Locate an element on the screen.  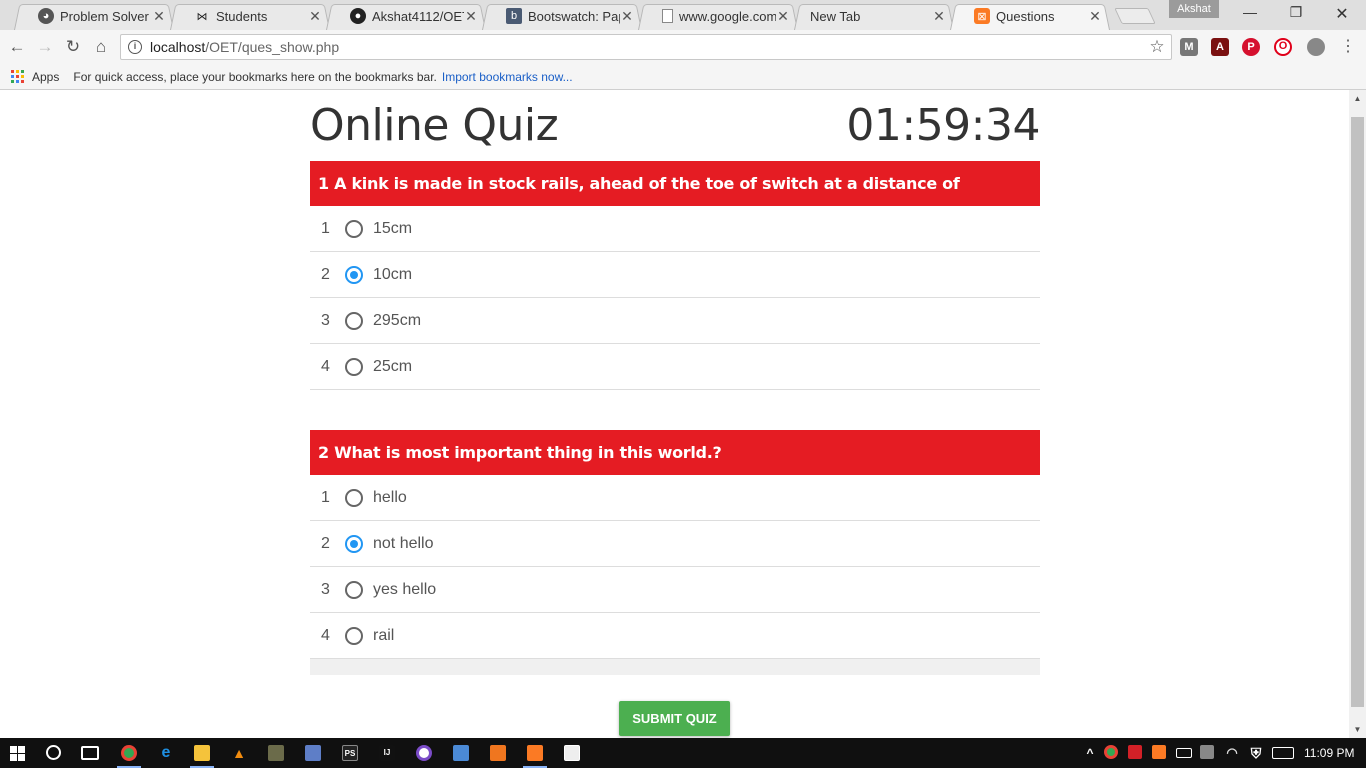
reload-icon: ↻ is located at coordinates (73, 47).